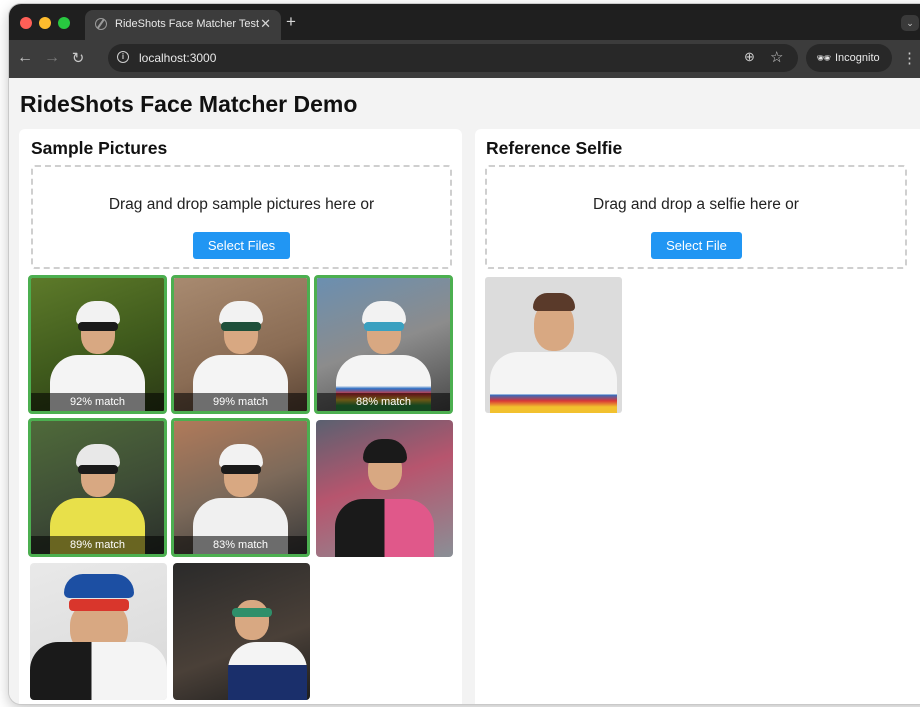 This screenshot has height=707, width=920. I want to click on tab-title: RideShots Face Matcher Test, so click(187, 24).